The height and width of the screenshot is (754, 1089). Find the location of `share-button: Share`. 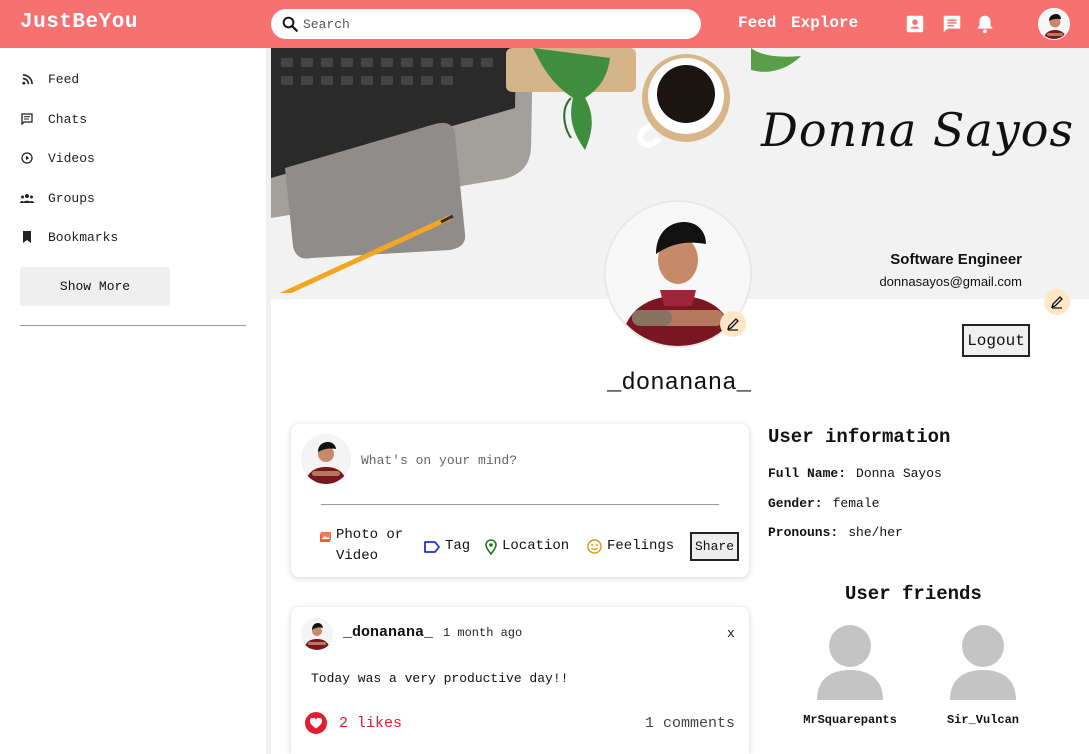

share-button: Share is located at coordinates (714, 546).